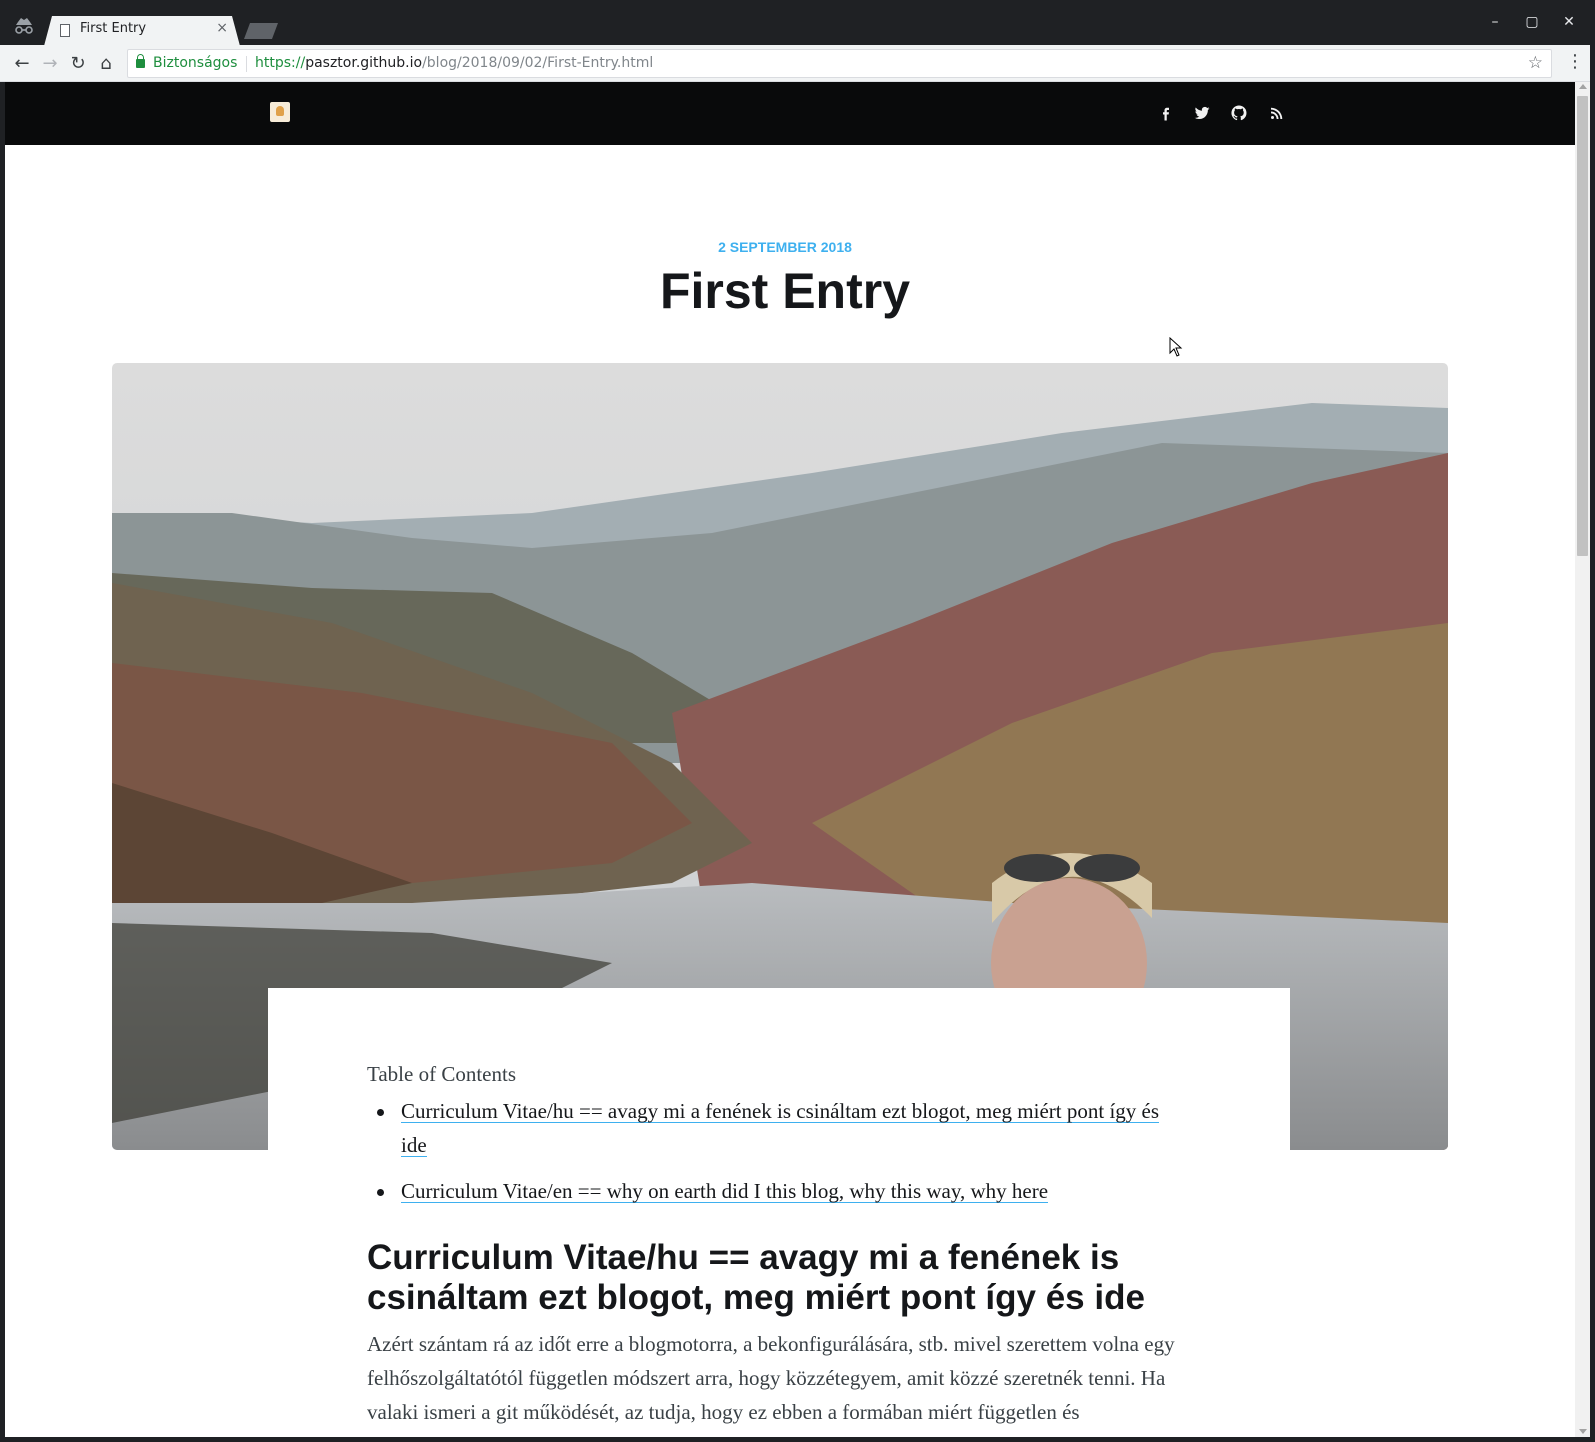 This screenshot has height=1442, width=1595. Describe the element at coordinates (1535, 63) in the screenshot. I see `bookmark-star-icon: ☆` at that location.